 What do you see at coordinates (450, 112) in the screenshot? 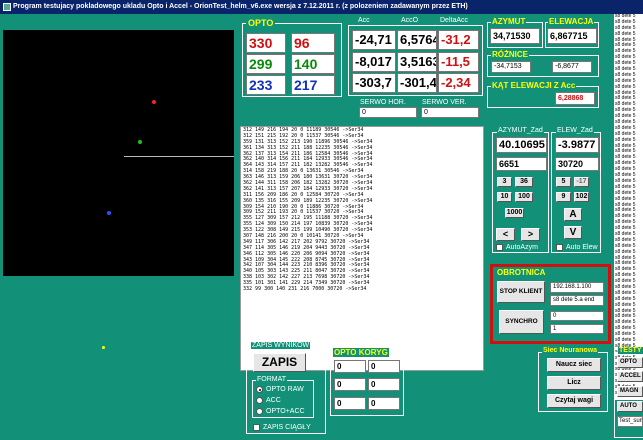
I see `serwo-ver-input: 0` at bounding box center [450, 112].